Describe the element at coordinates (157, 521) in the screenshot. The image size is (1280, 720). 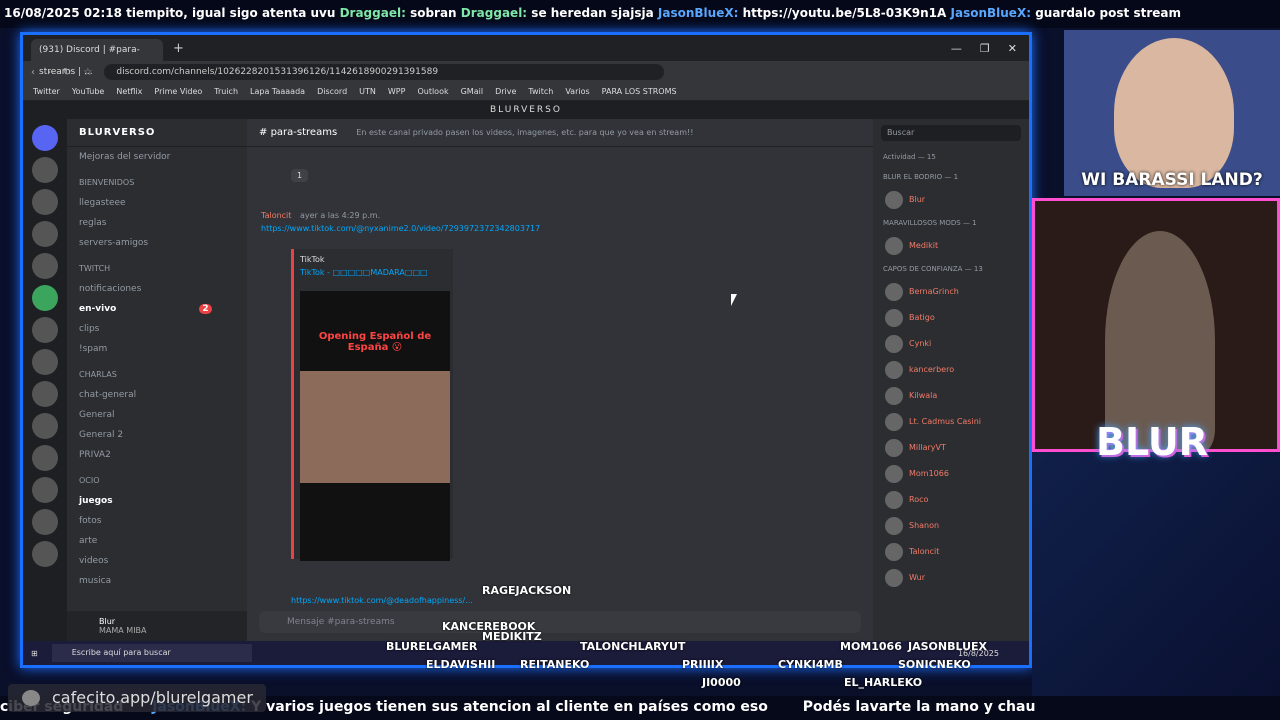
I see `channel-item: fotos` at that location.